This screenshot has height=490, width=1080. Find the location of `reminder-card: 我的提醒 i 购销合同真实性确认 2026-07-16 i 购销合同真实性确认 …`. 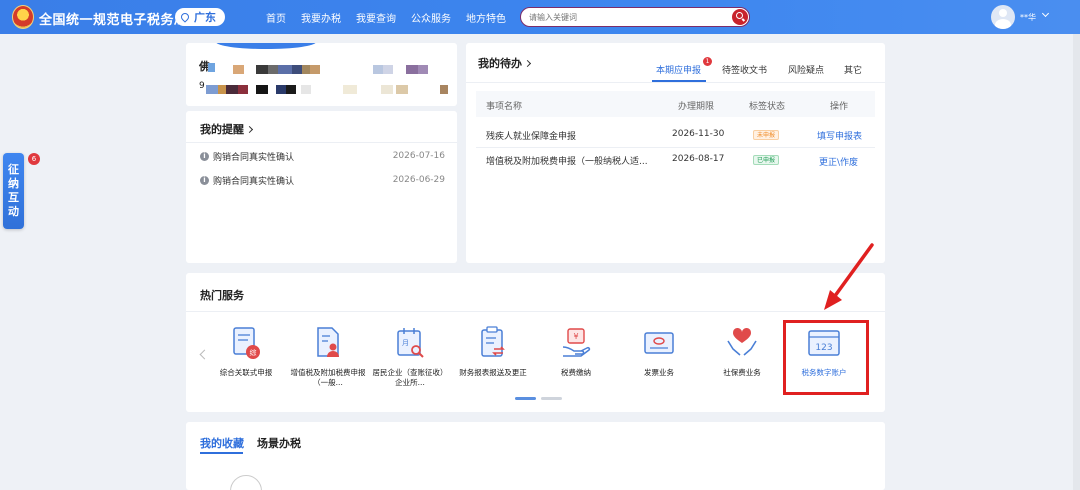

reminder-card: 我的提醒 i 购销合同真实性确认 2026-07-16 i 购销合同真实性确认 … is located at coordinates (321, 187).